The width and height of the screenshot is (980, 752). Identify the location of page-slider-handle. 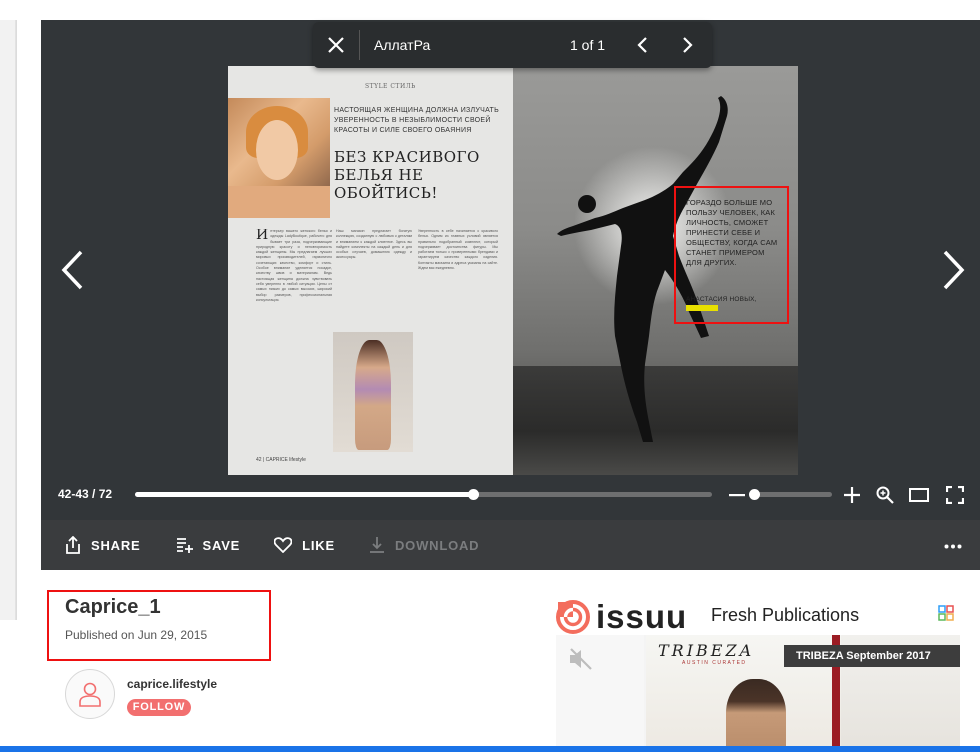
(473, 494).